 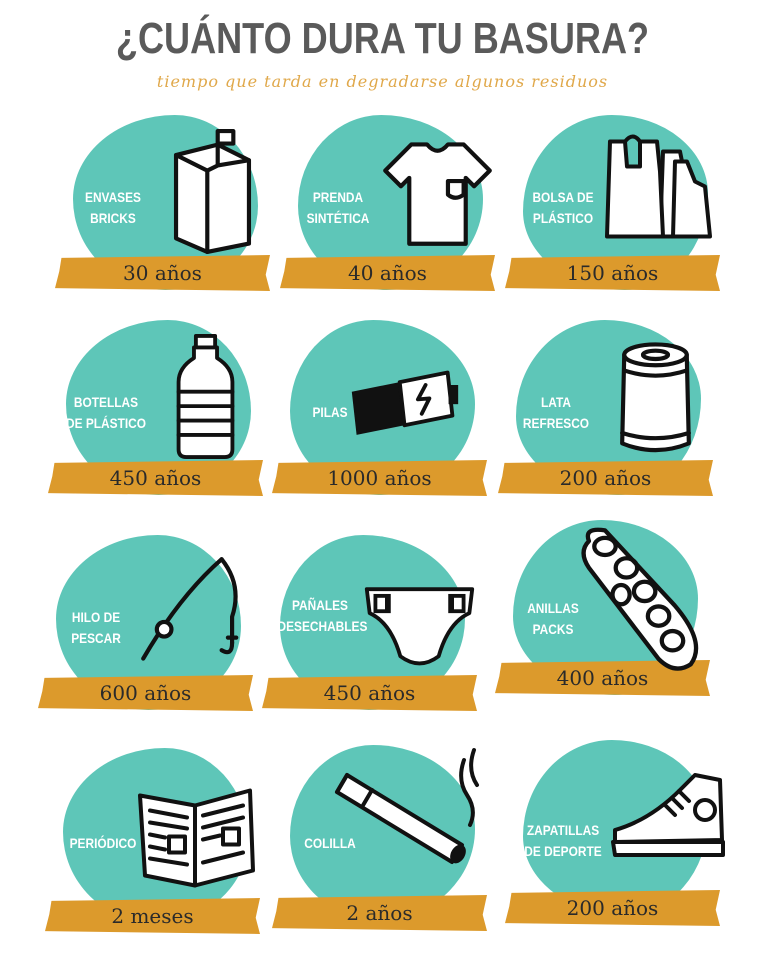 I want to click on plastic-bag-icon, so click(x=662, y=191).